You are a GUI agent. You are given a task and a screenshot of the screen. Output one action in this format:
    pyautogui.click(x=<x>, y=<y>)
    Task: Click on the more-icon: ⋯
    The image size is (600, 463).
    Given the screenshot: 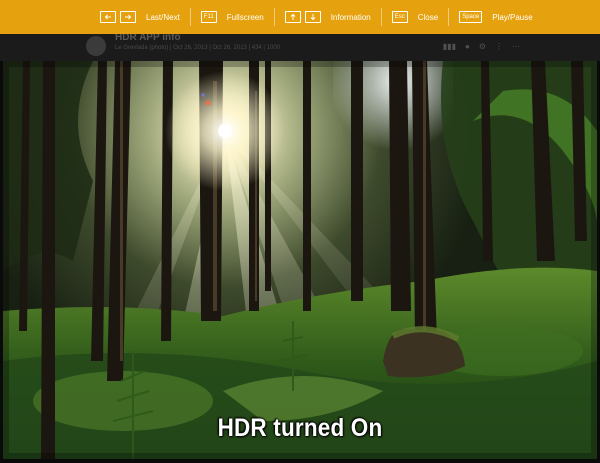 What is the action you would take?
    pyautogui.click(x=516, y=46)
    